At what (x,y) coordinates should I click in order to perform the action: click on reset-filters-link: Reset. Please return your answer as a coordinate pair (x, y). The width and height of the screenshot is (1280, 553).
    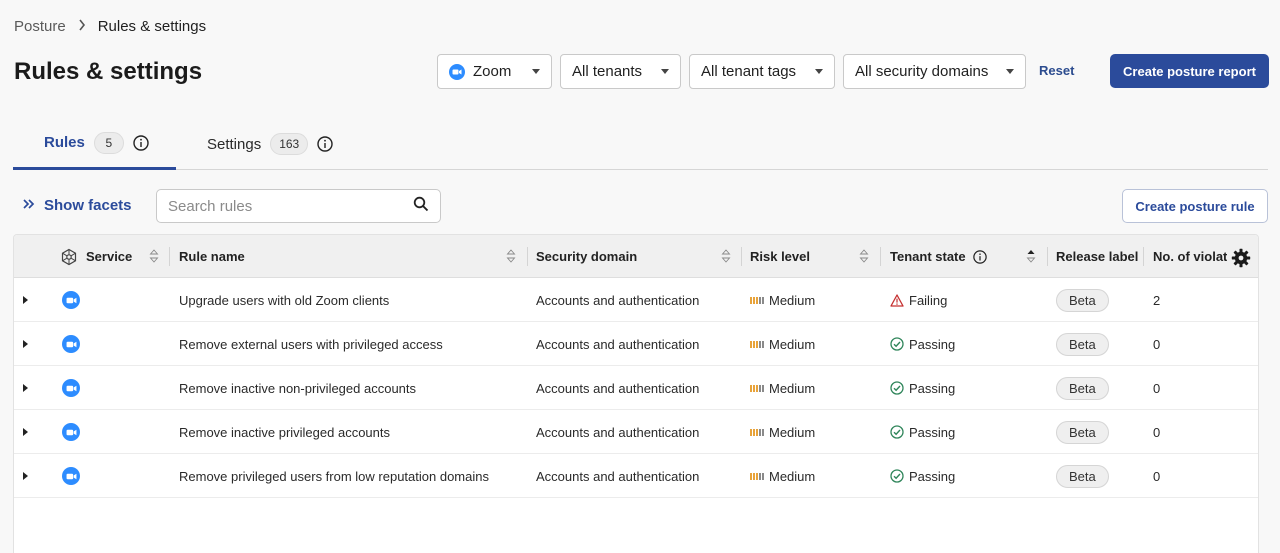
    Looking at the image, I should click on (1056, 70).